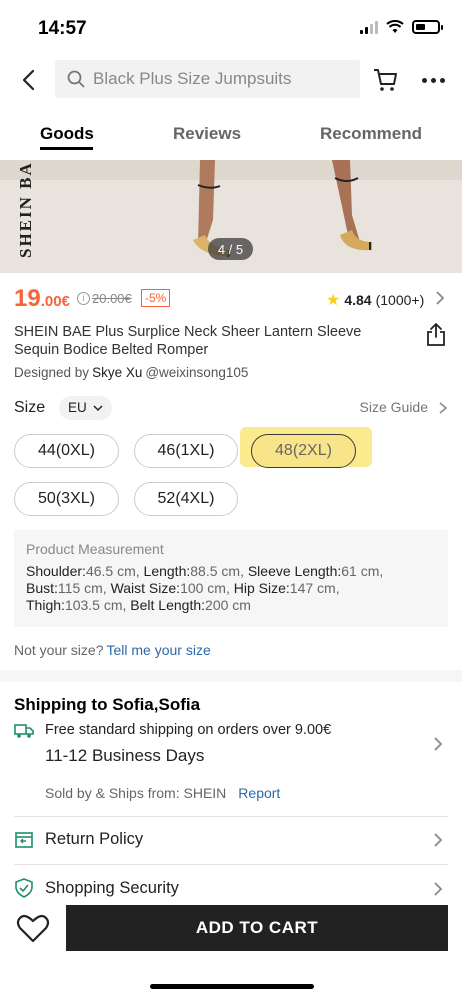  Describe the element at coordinates (395, 26) in the screenshot. I see `wifi-icon` at that location.